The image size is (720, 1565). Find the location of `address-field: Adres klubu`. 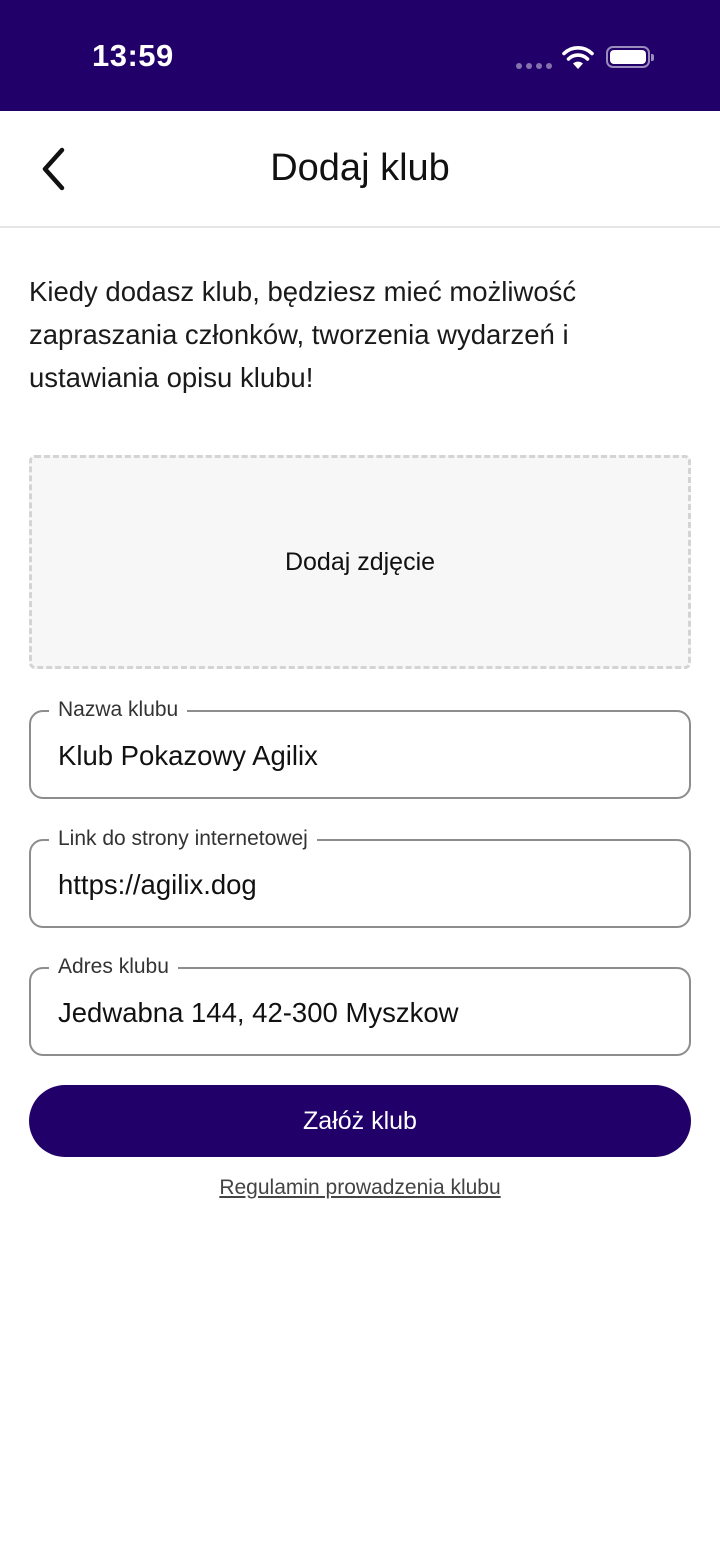

address-field: Adres klubu is located at coordinates (360, 1005).